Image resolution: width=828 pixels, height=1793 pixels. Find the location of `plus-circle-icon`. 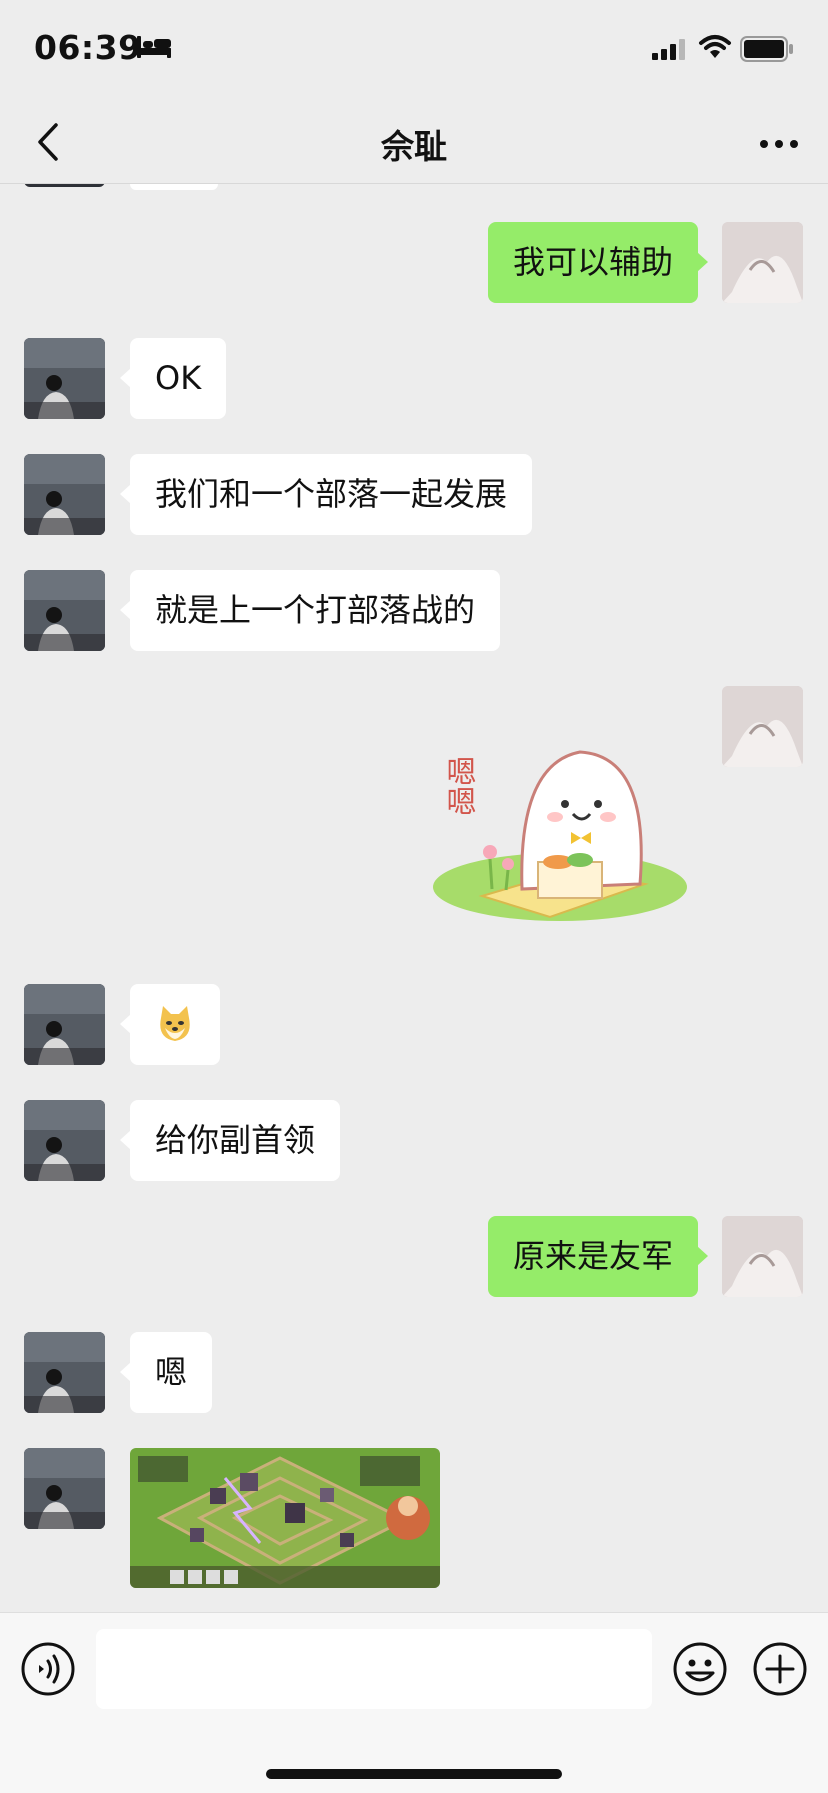

plus-circle-icon is located at coordinates (780, 1669).